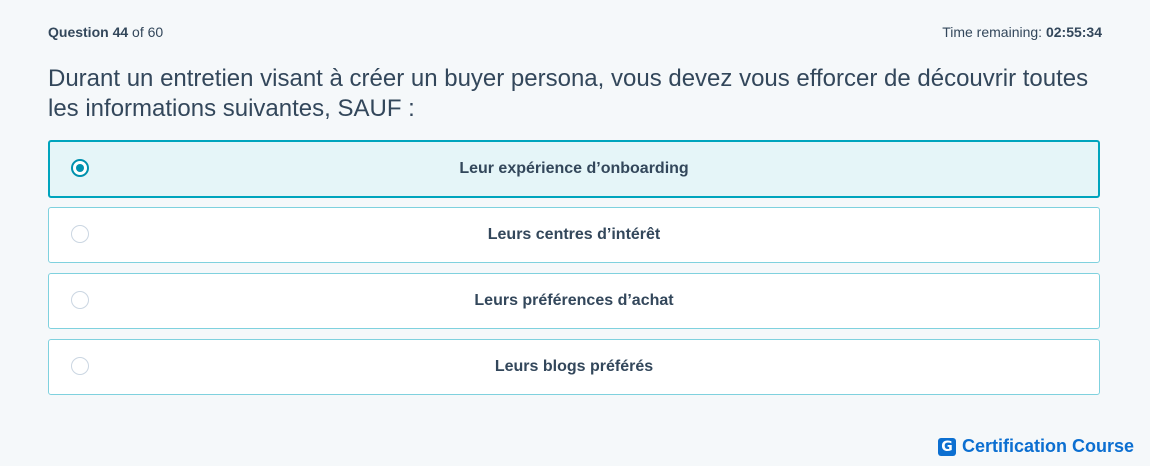  I want to click on brand-logo: G Certification Course, so click(1035, 446).